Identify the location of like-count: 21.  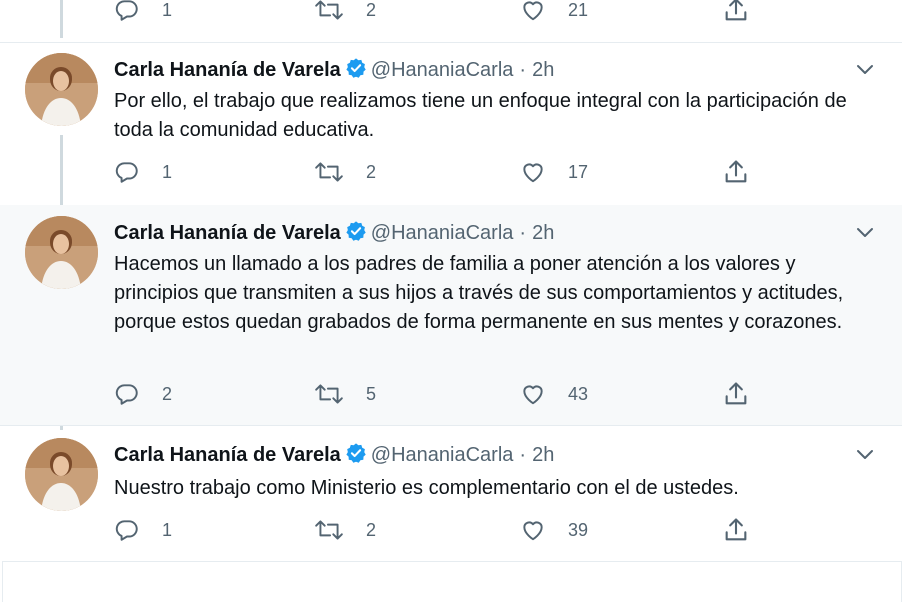
(578, 10).